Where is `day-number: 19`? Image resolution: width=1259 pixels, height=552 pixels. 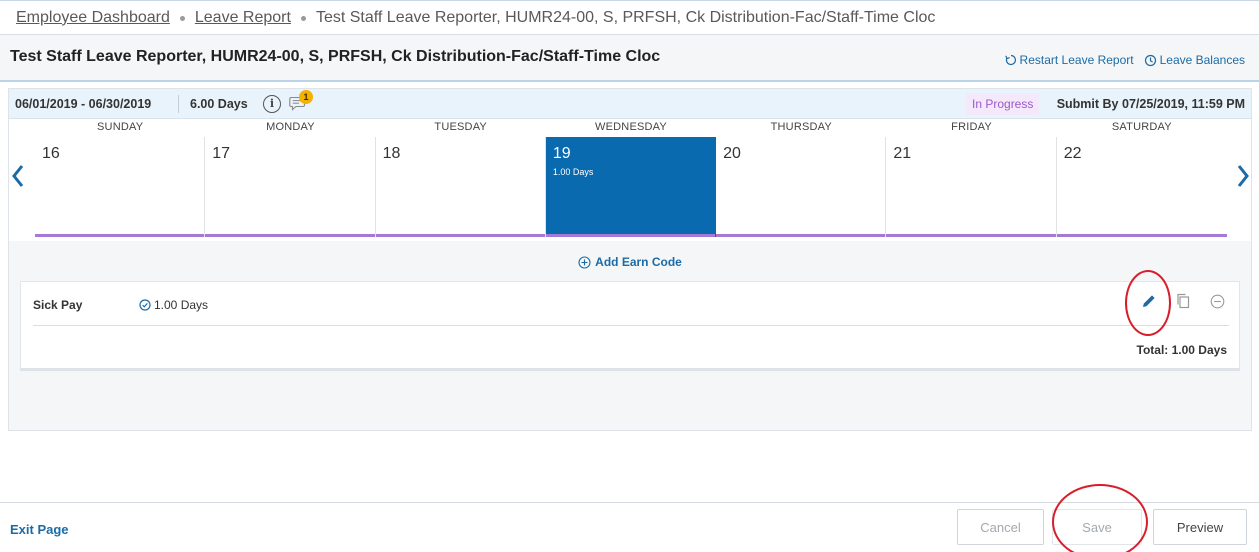
day-number: 19 is located at coordinates (561, 153).